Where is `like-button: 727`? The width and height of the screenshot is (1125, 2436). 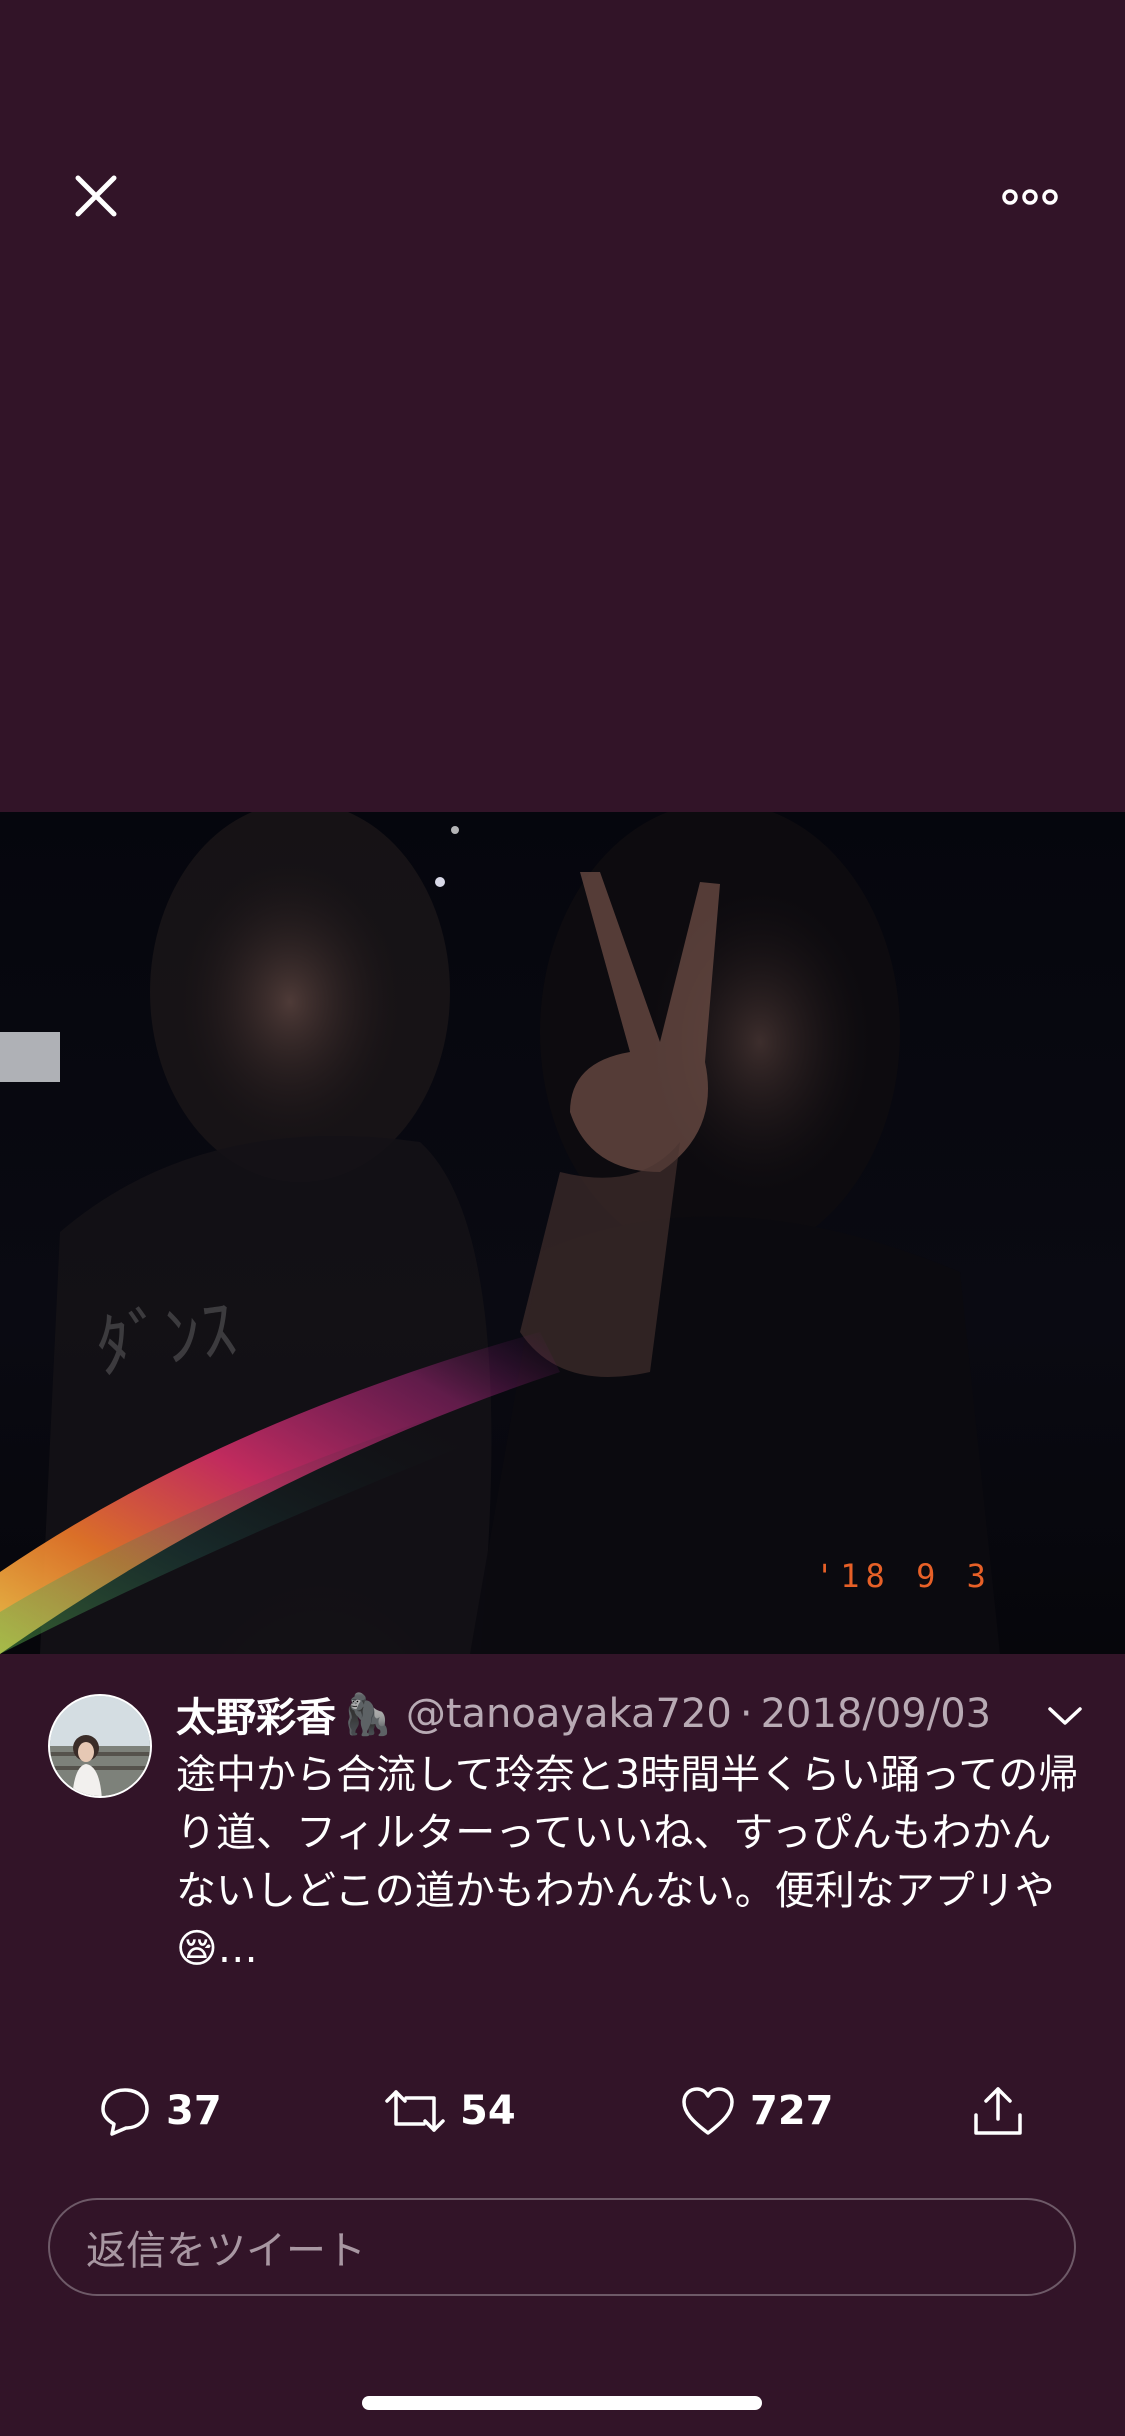
like-button: 727 is located at coordinates (757, 2111).